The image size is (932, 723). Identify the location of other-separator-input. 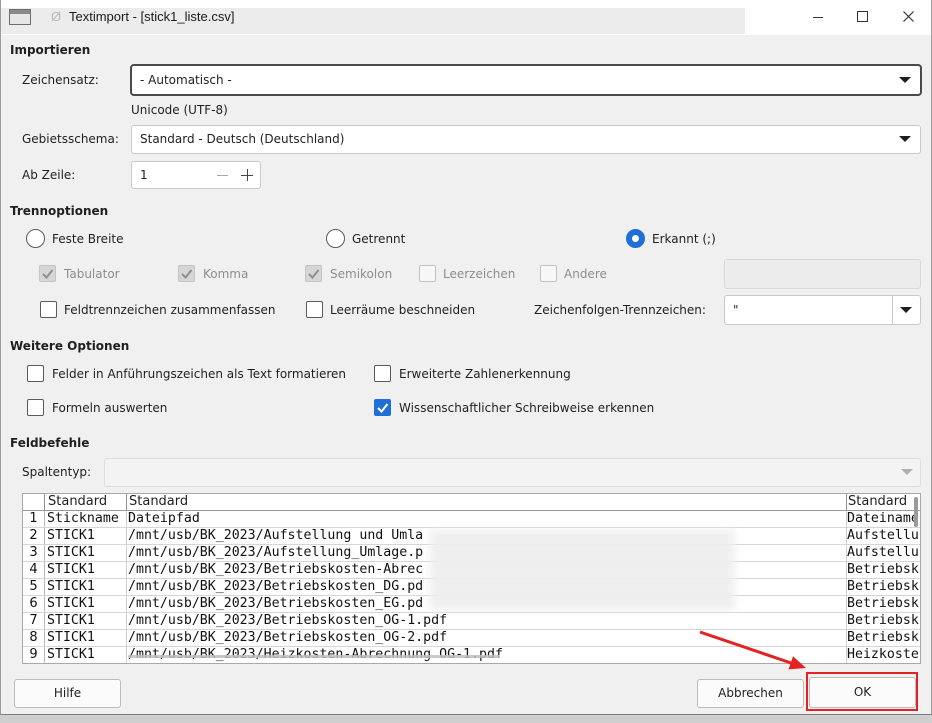
(822, 274).